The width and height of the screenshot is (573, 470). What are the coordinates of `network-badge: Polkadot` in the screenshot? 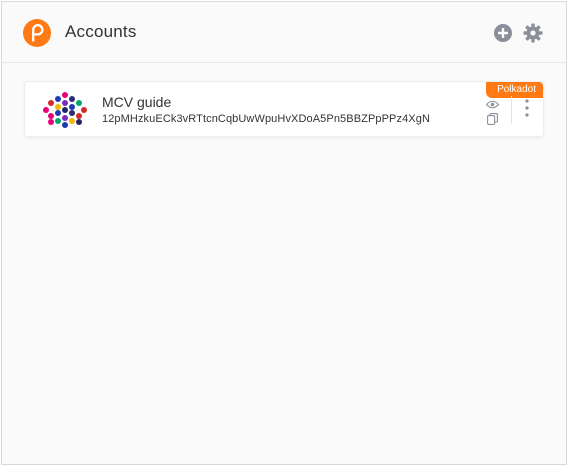 It's located at (514, 90).